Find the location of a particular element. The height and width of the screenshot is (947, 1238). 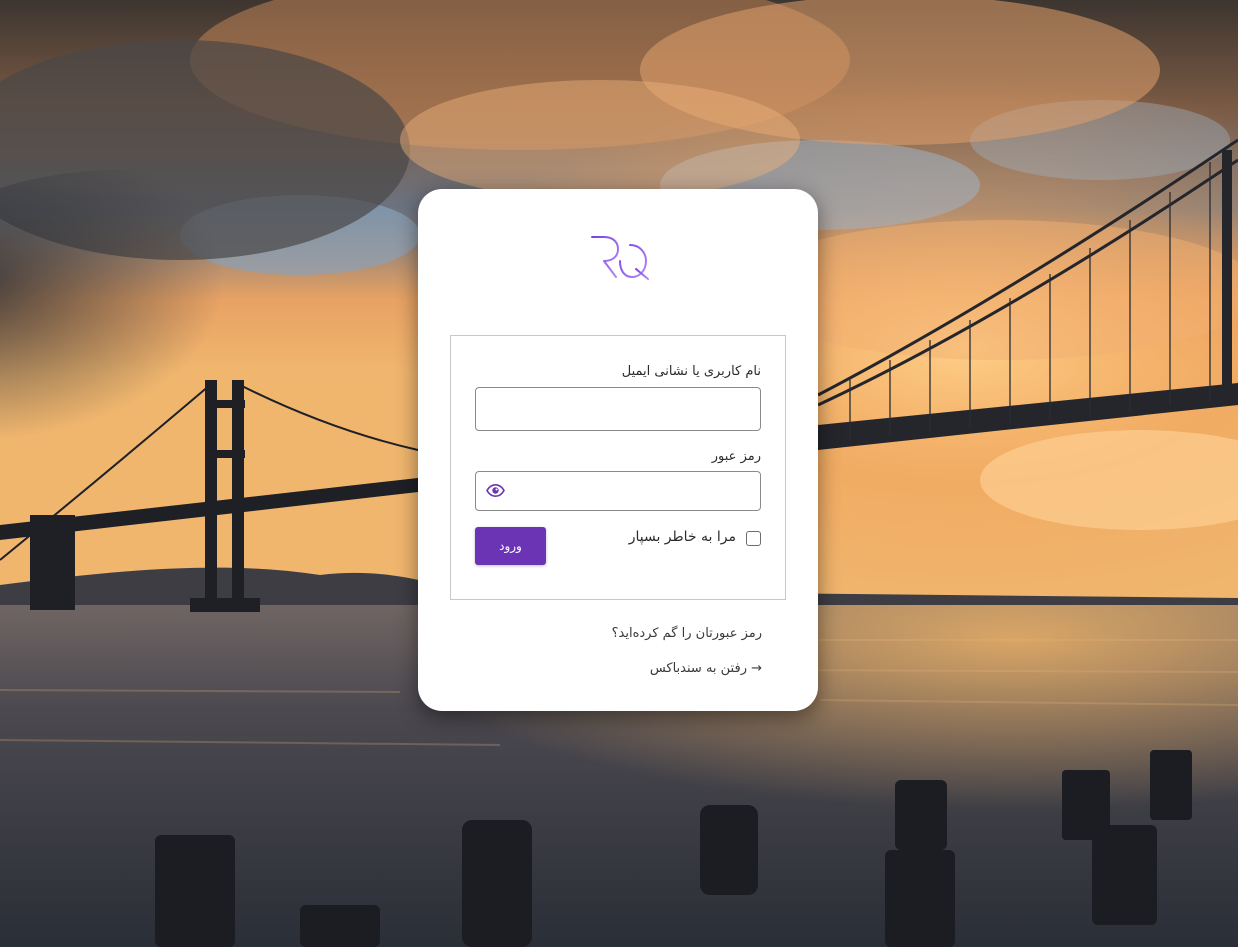

login-button: ورود is located at coordinates (510, 546).